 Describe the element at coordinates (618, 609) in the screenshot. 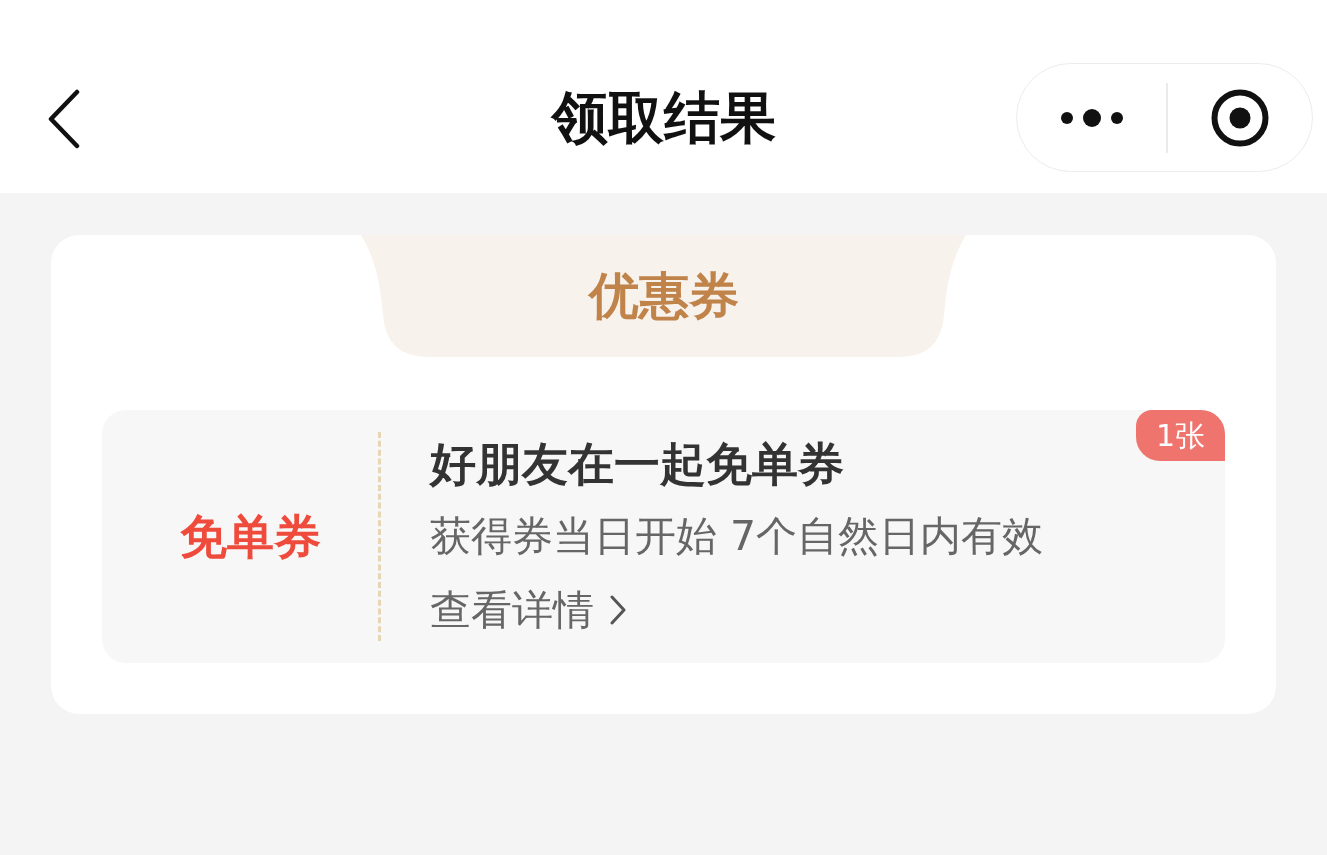

I see `chevron-right-icon` at that location.